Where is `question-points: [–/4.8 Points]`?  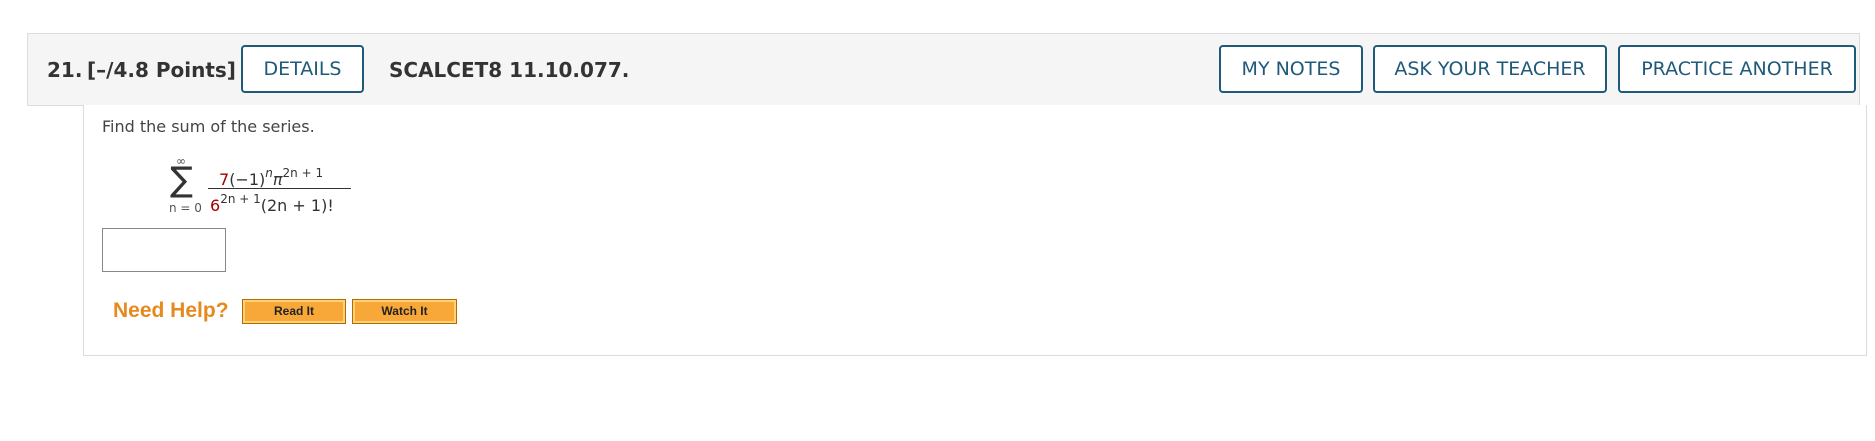
question-points: [–/4.8 Points] is located at coordinates (161, 70).